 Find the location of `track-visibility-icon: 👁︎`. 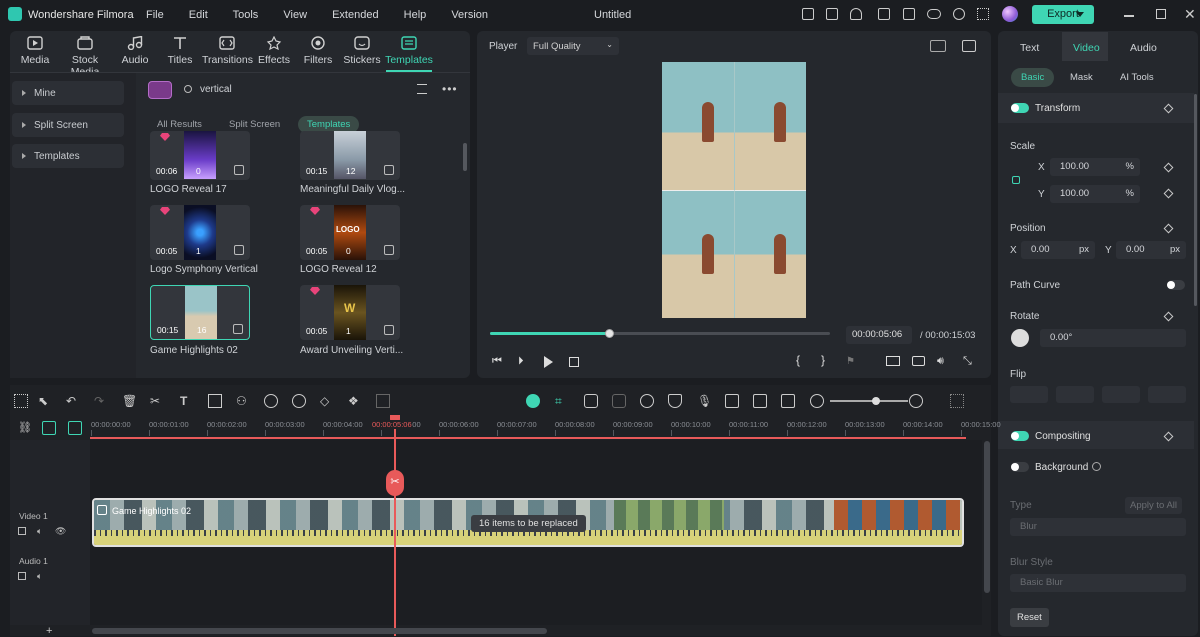

track-visibility-icon: 👁︎ is located at coordinates (60, 531).